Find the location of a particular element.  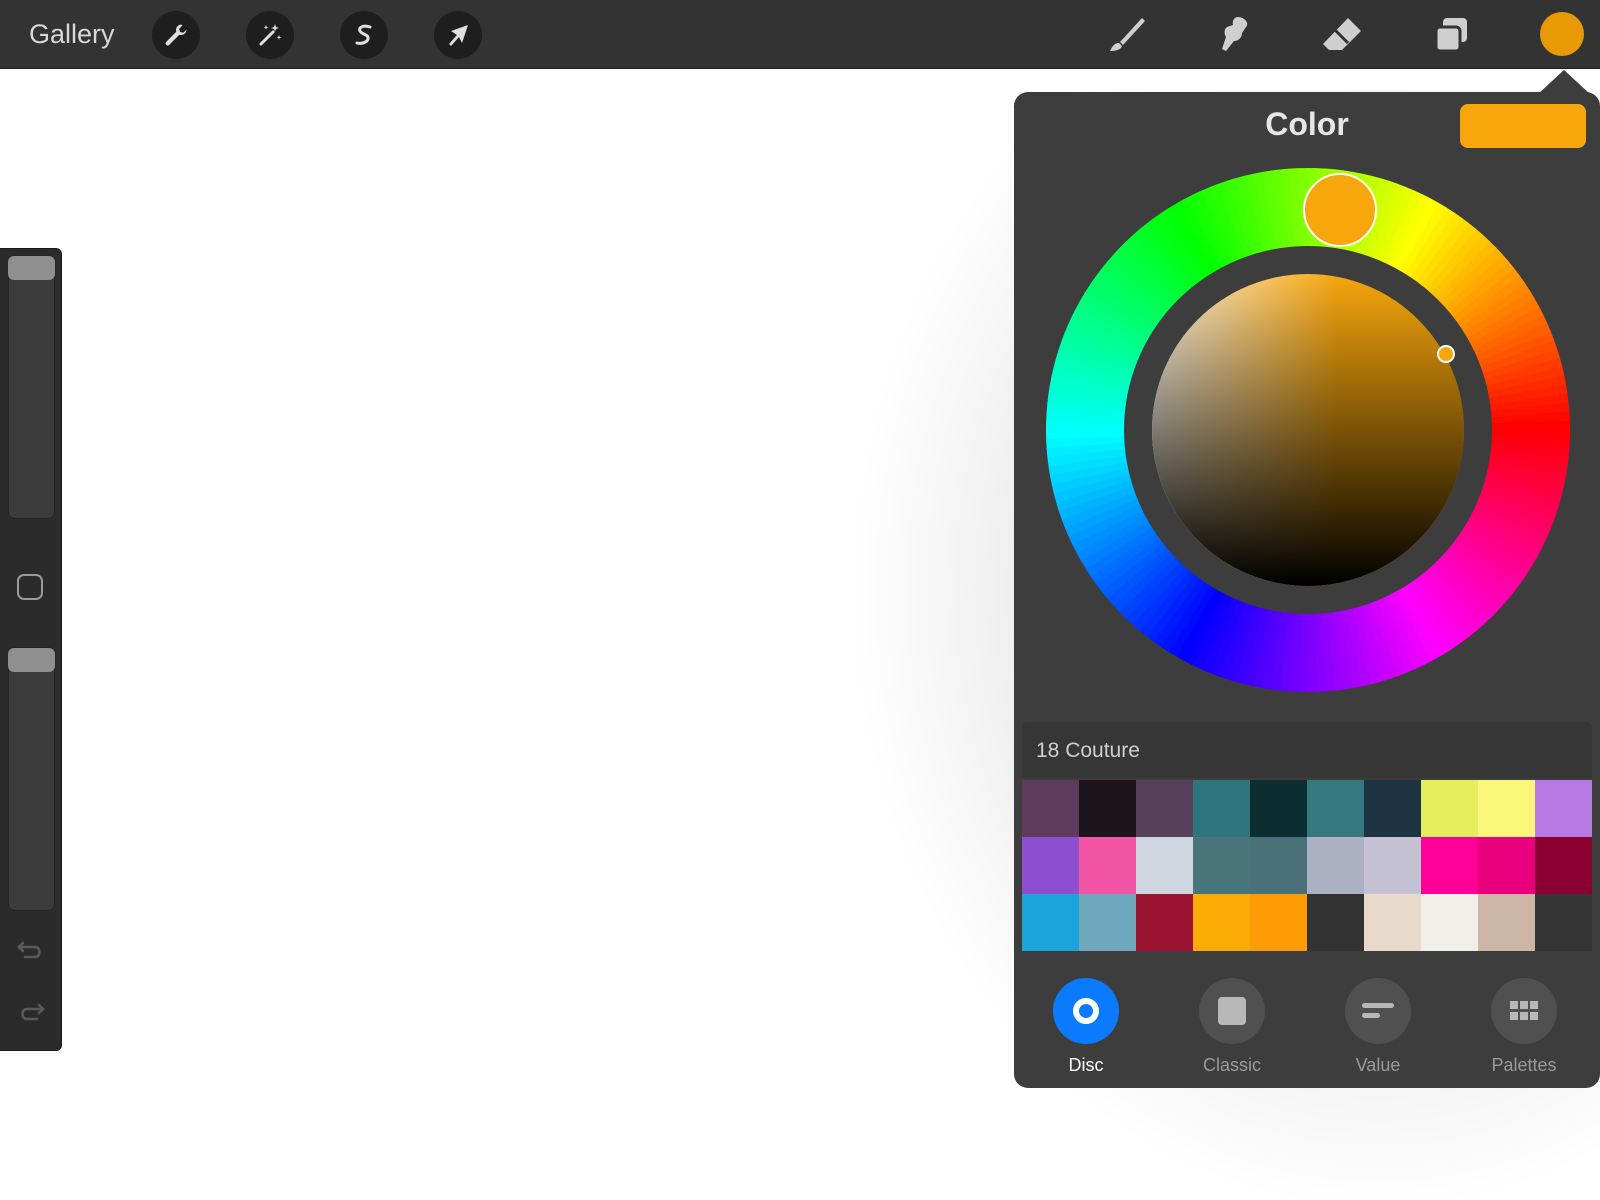

adjustments-button is located at coordinates (270, 35).